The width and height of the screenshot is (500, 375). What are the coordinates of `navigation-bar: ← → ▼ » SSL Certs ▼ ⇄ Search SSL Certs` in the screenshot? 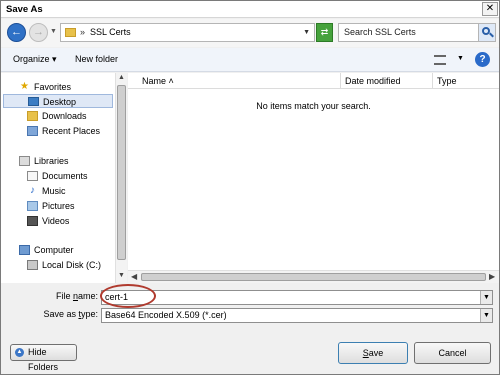 It's located at (250, 33).